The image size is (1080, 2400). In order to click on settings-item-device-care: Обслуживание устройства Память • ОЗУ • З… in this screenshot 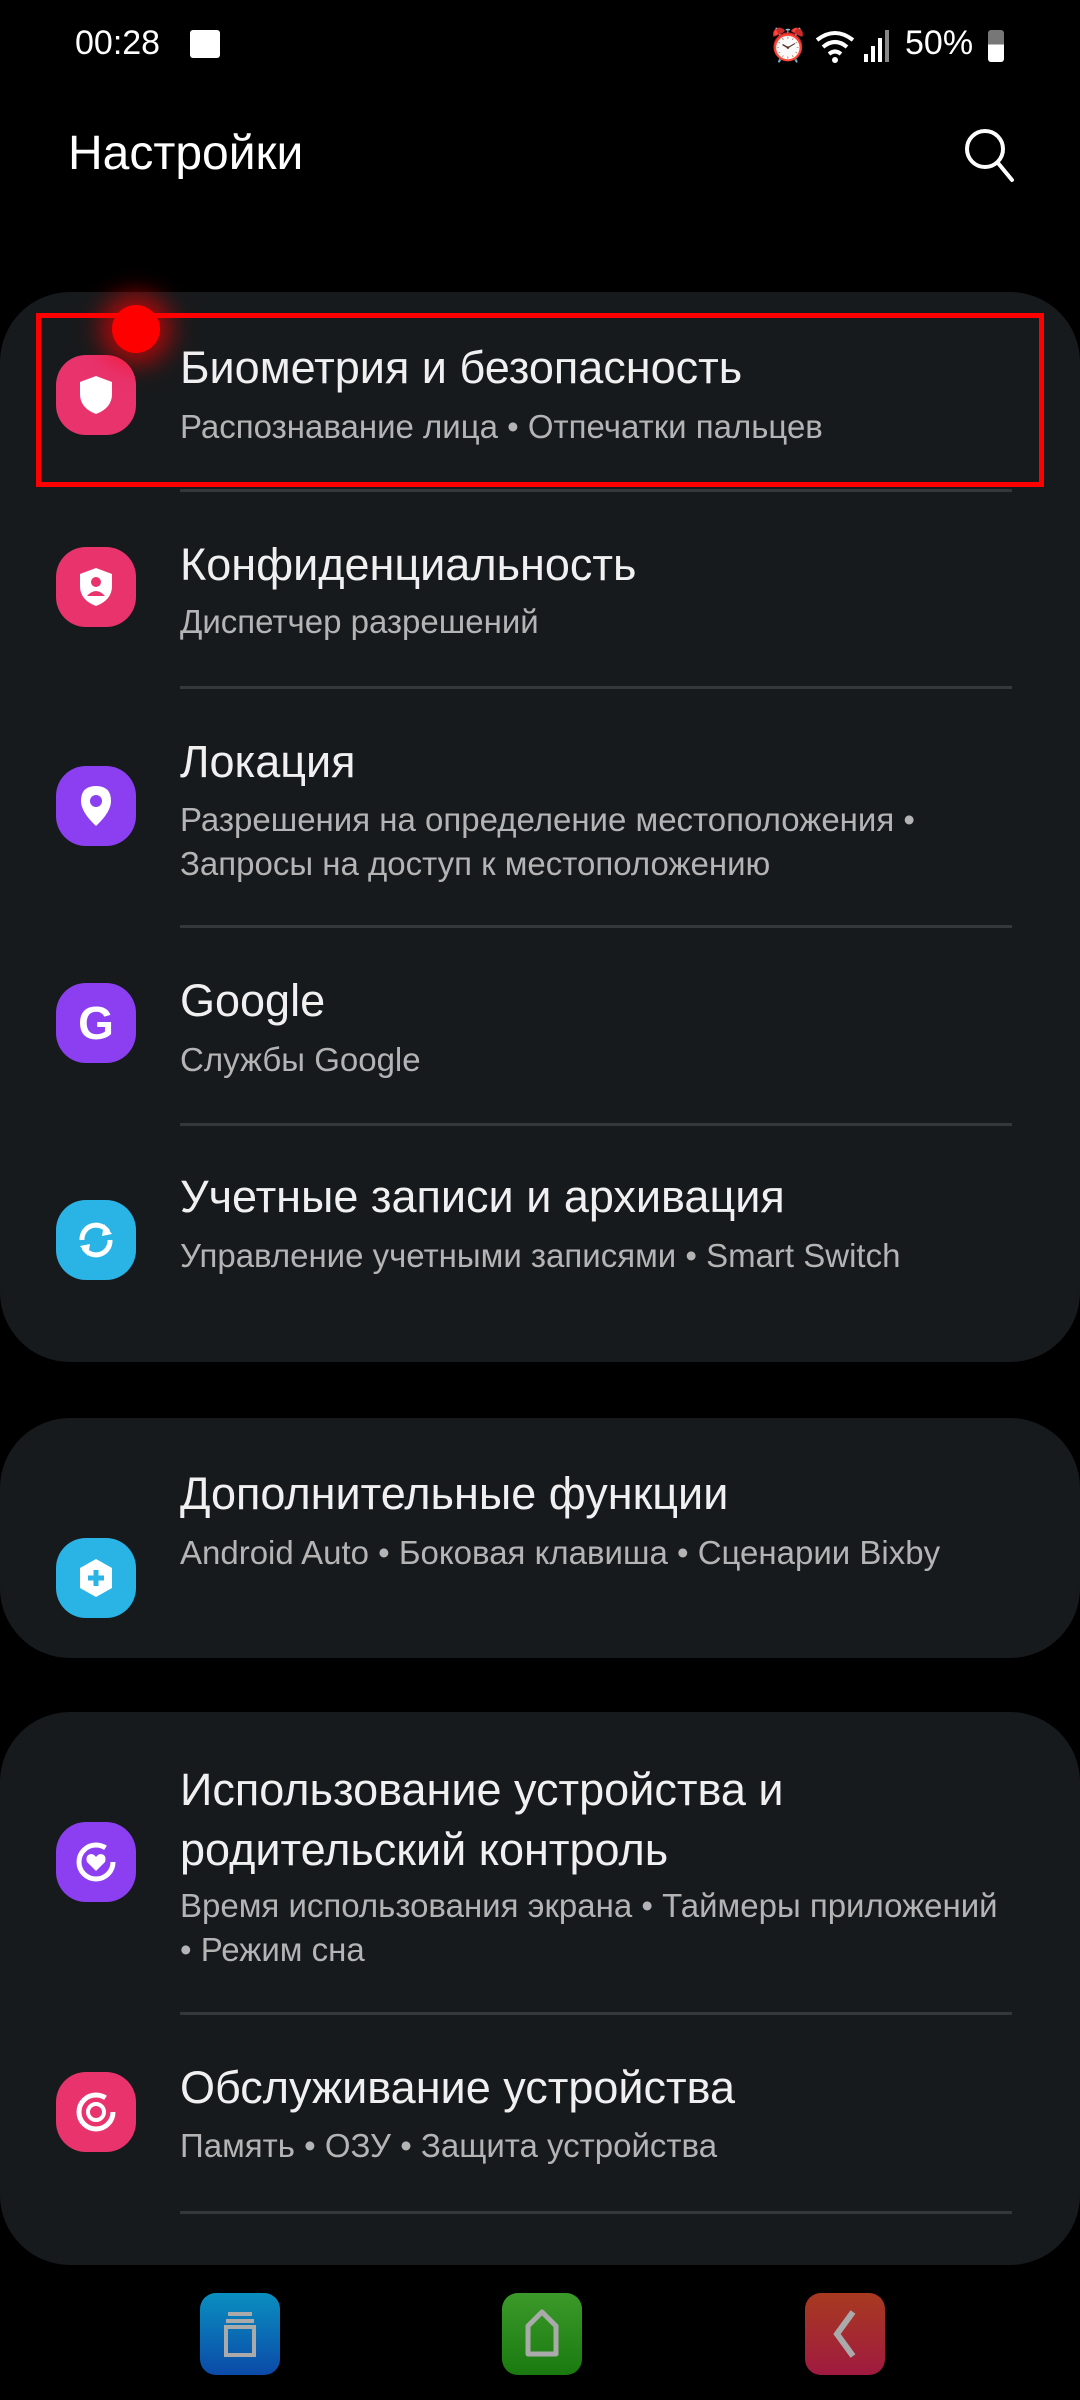, I will do `click(540, 2124)`.